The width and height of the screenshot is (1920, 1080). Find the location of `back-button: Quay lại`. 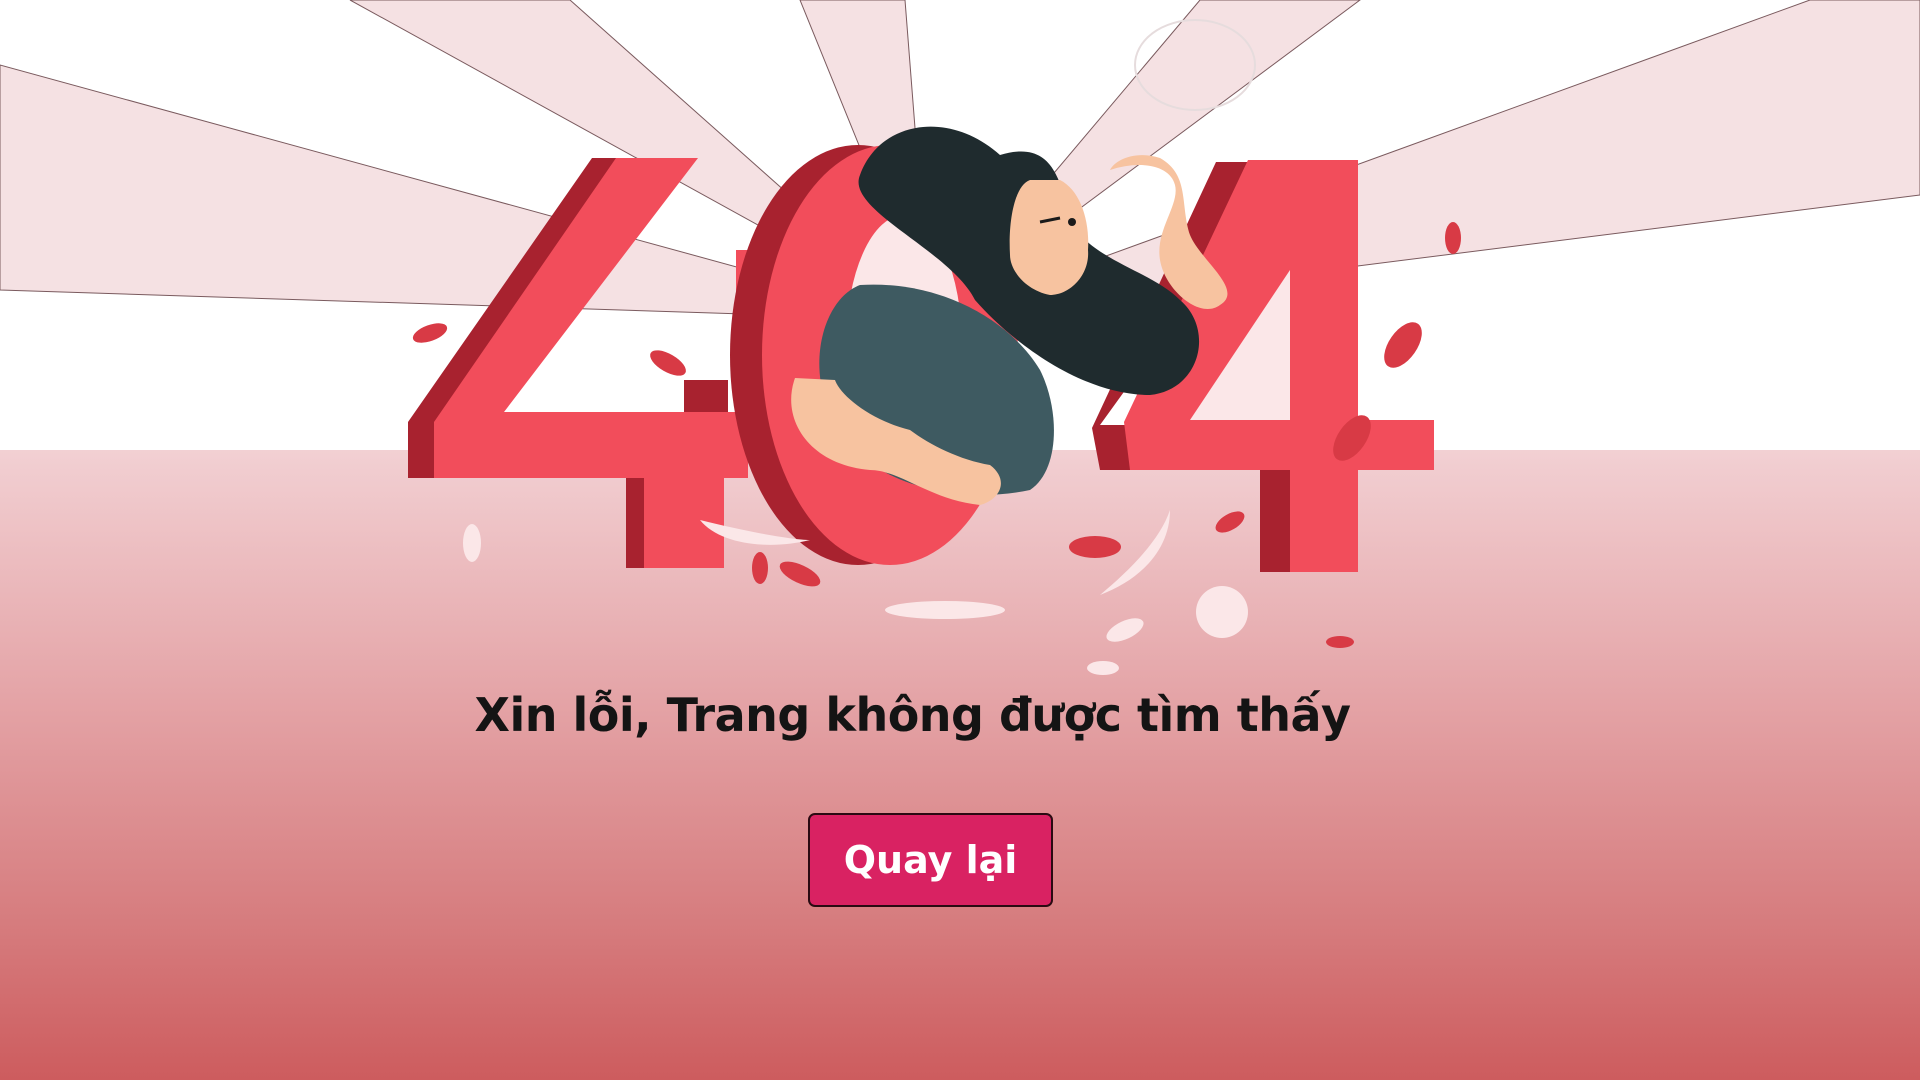

back-button: Quay lại is located at coordinates (930, 860).